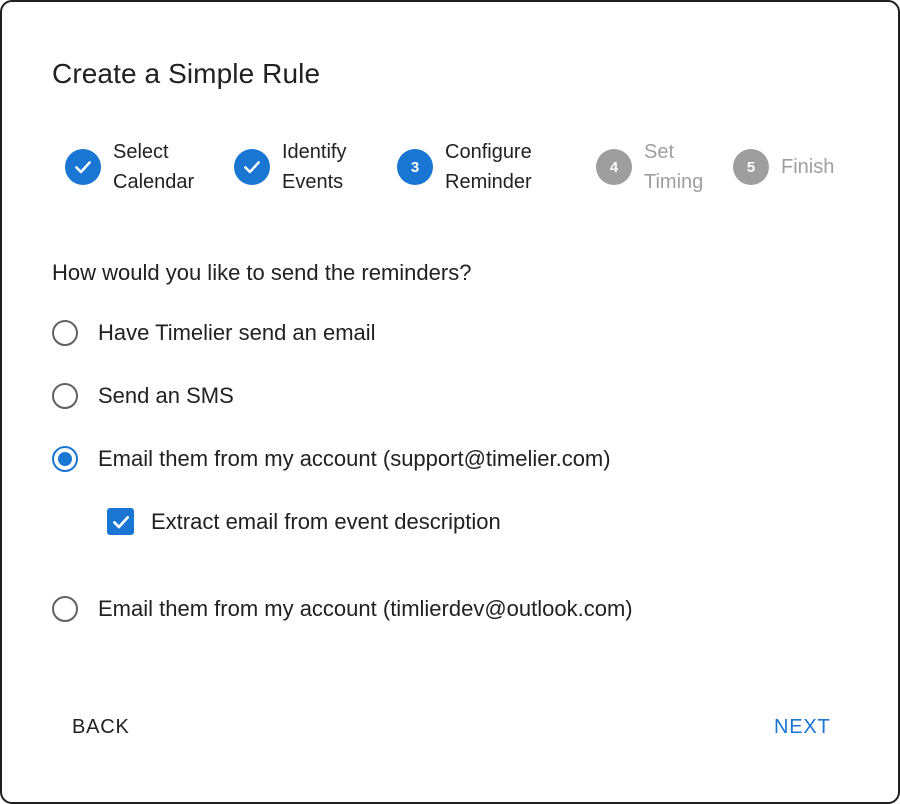 This screenshot has width=900, height=804. I want to click on step-configure-reminder: 3 Configure Reminder, so click(464, 167).